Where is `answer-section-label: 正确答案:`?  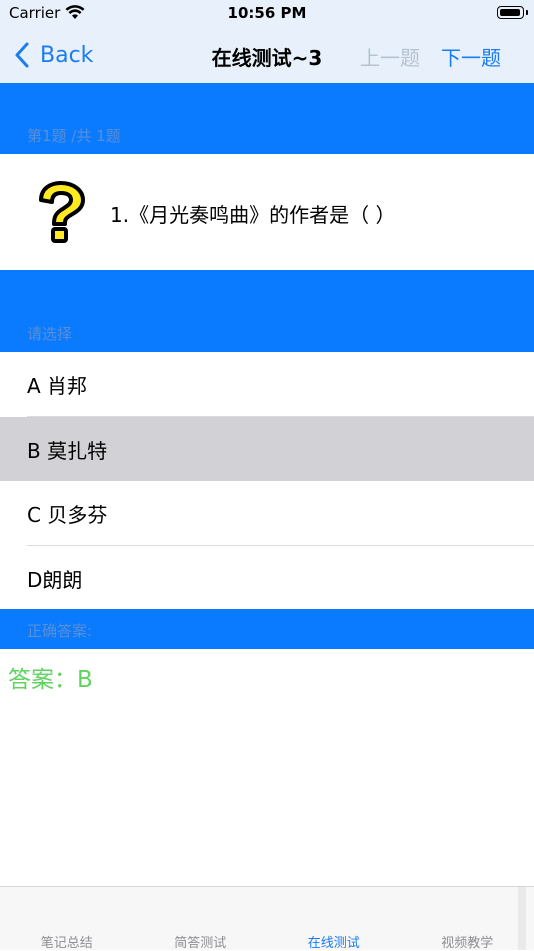 answer-section-label: 正确答案: is located at coordinates (59, 630).